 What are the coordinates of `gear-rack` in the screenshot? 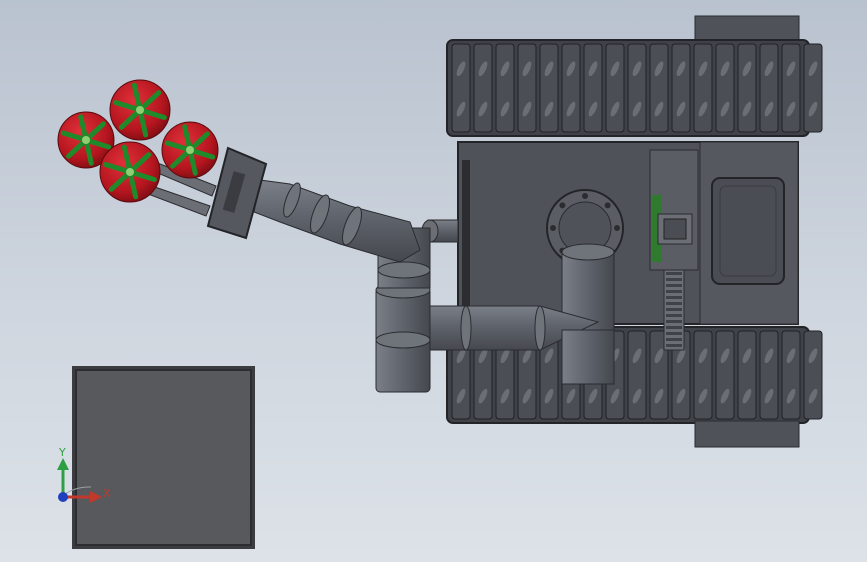 It's located at (674, 310).